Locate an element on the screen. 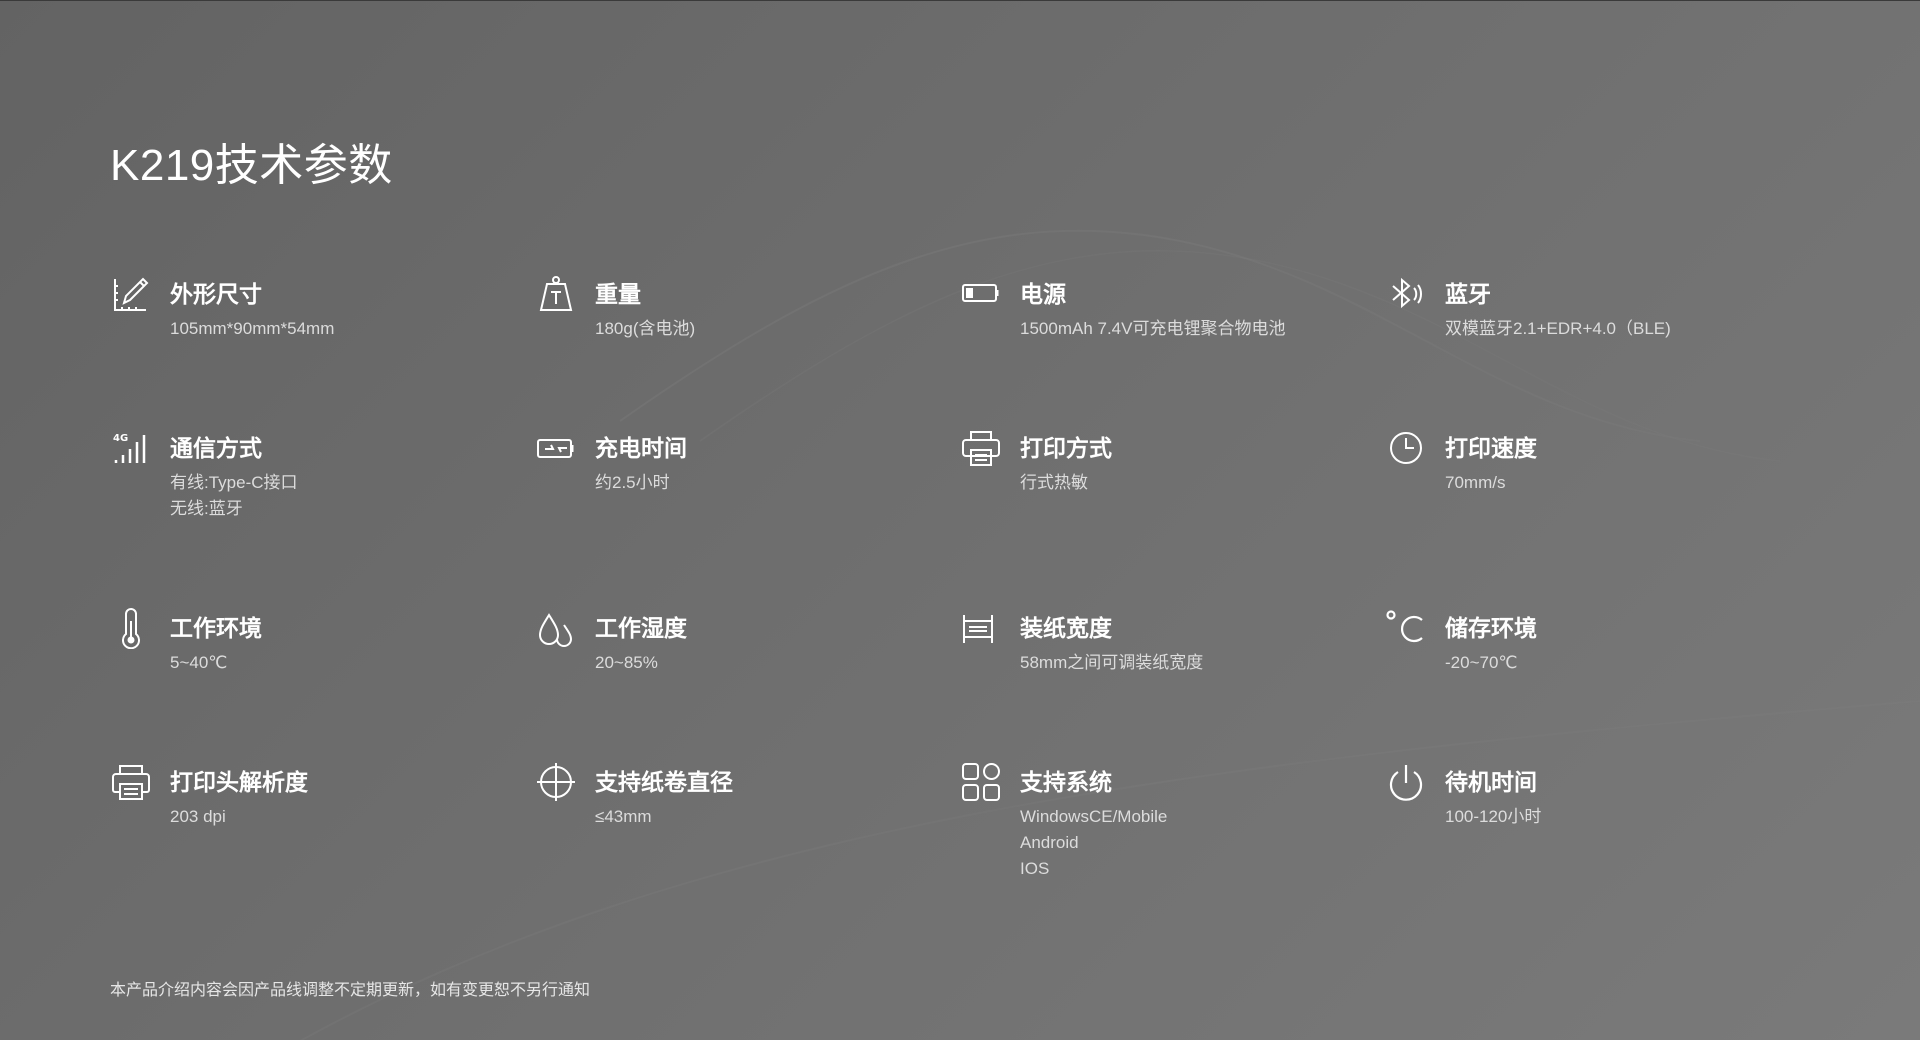  humidity-drops-icon is located at coordinates (556, 628).